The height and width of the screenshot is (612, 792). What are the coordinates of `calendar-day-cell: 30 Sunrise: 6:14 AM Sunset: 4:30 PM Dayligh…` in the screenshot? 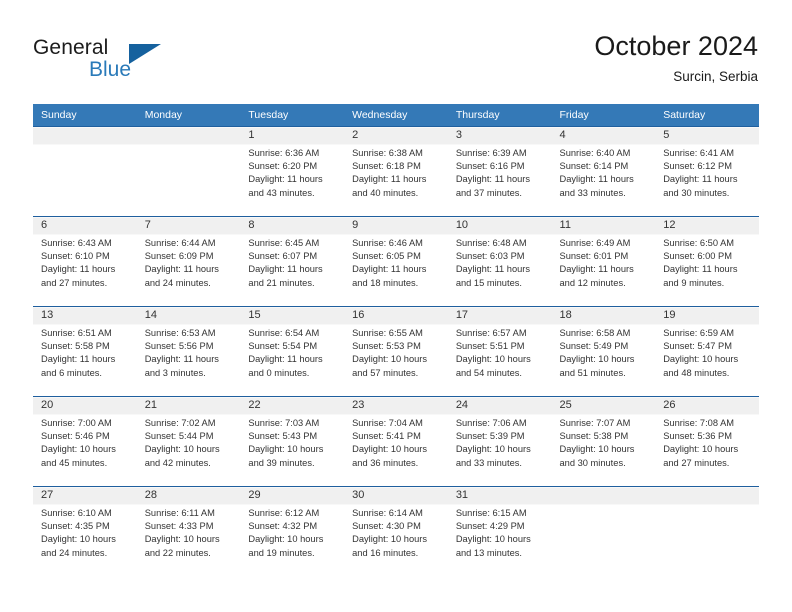 It's located at (396, 531).